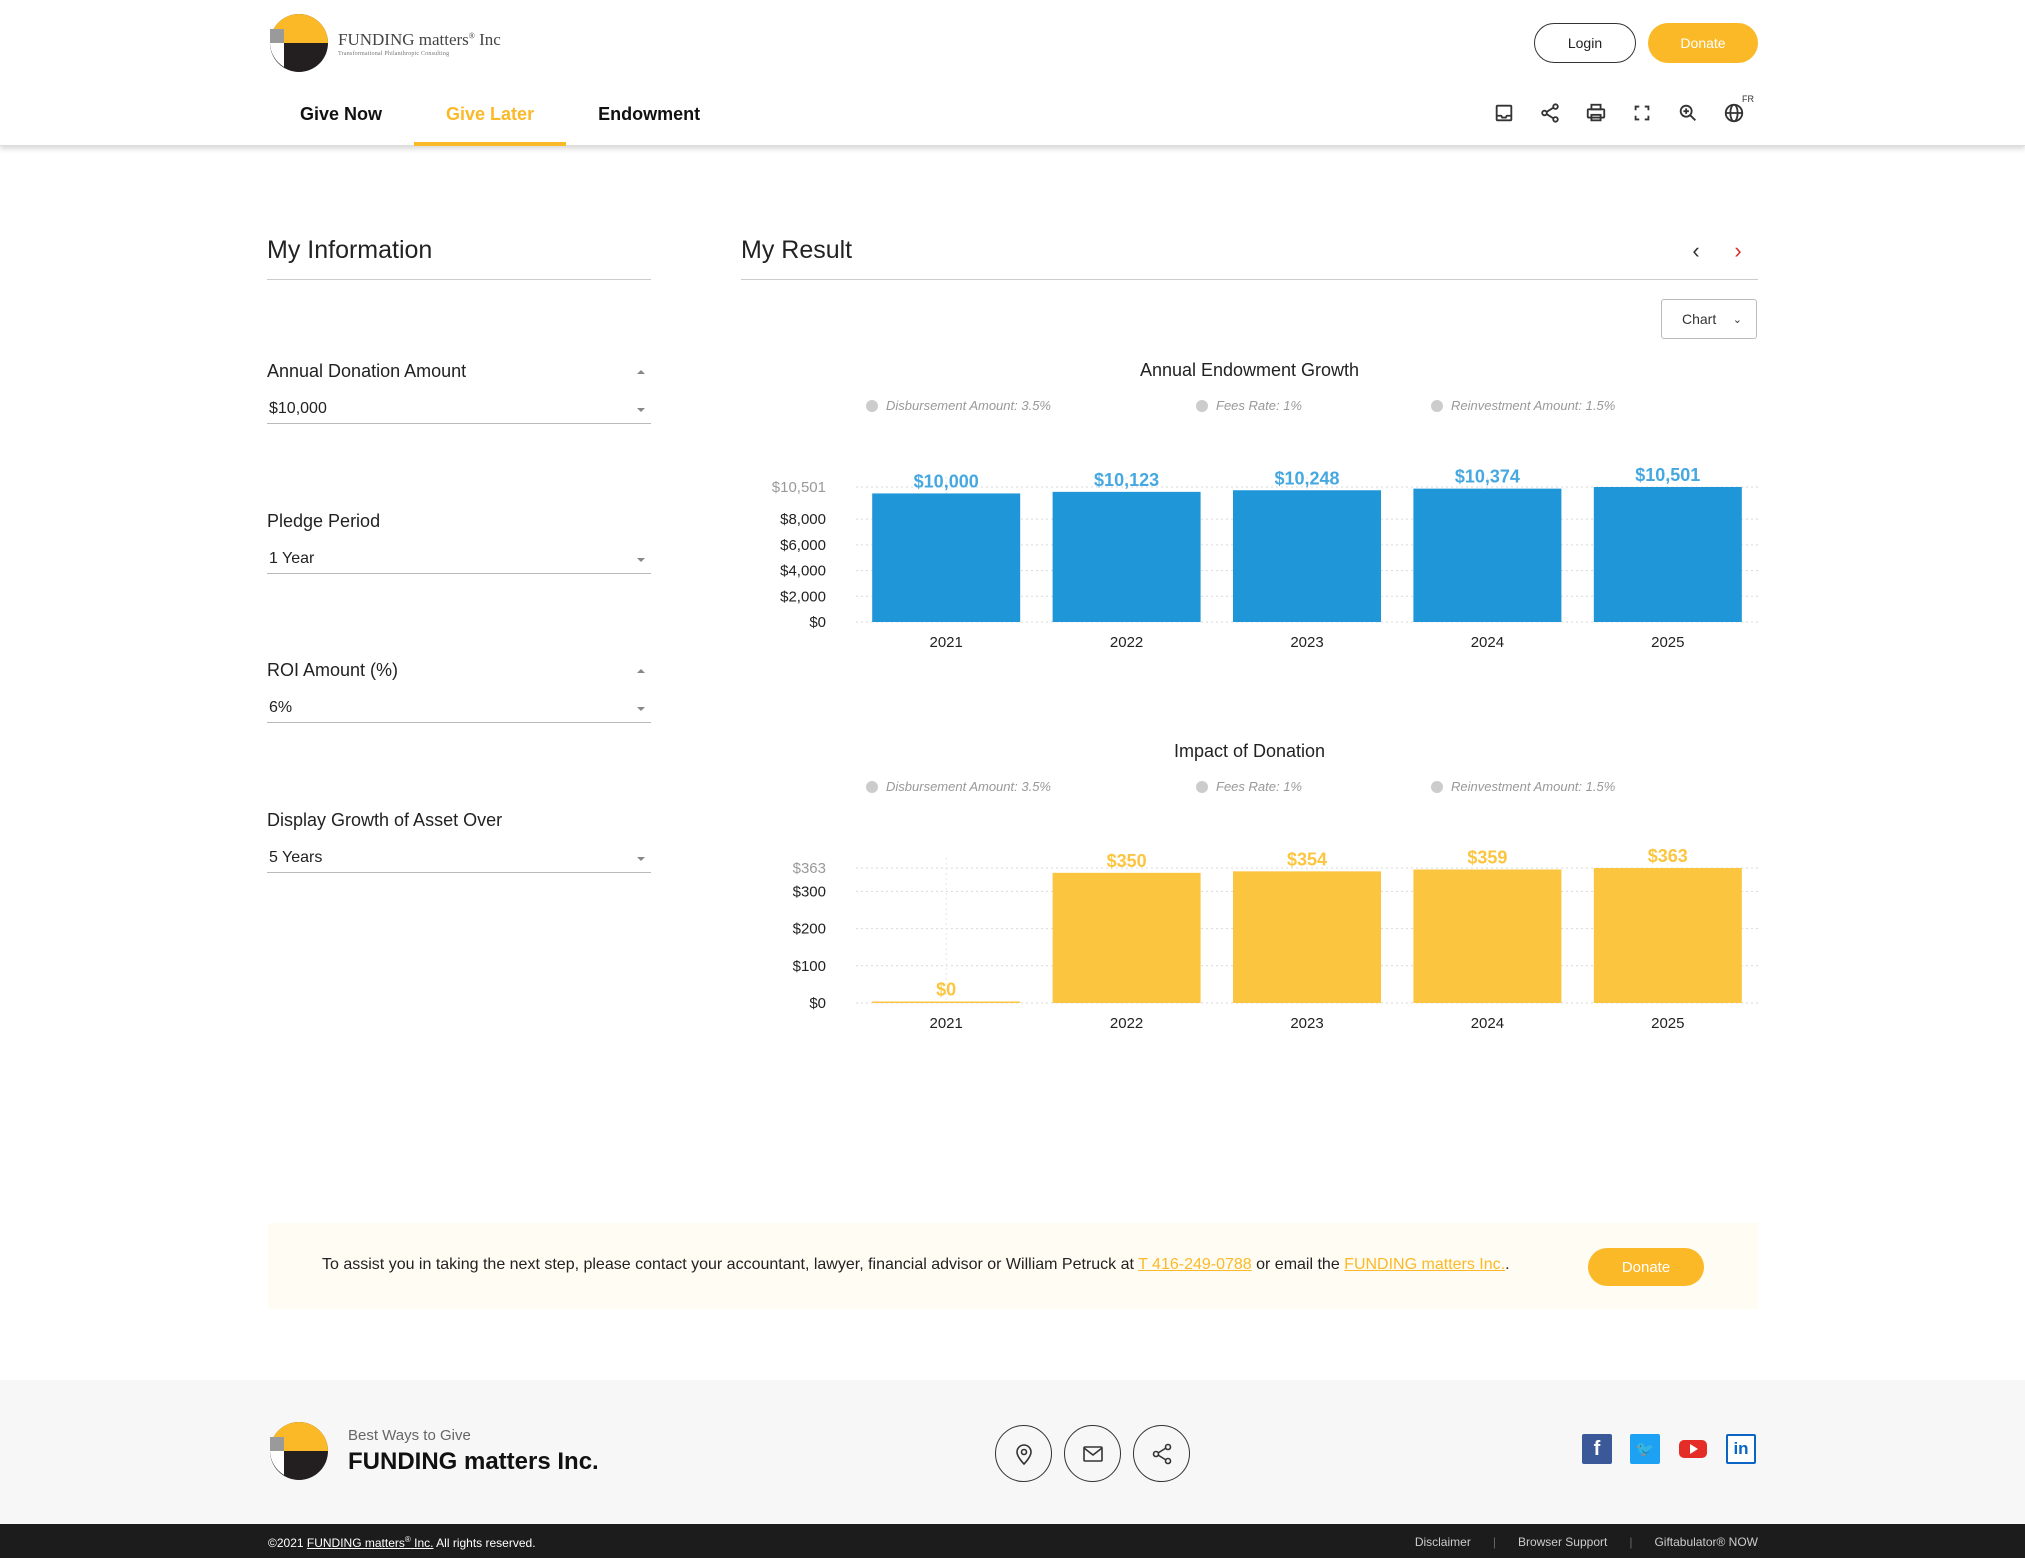 The width and height of the screenshot is (2025, 1558). What do you see at coordinates (292, 558) in the screenshot?
I see `field-value: 1 Year` at bounding box center [292, 558].